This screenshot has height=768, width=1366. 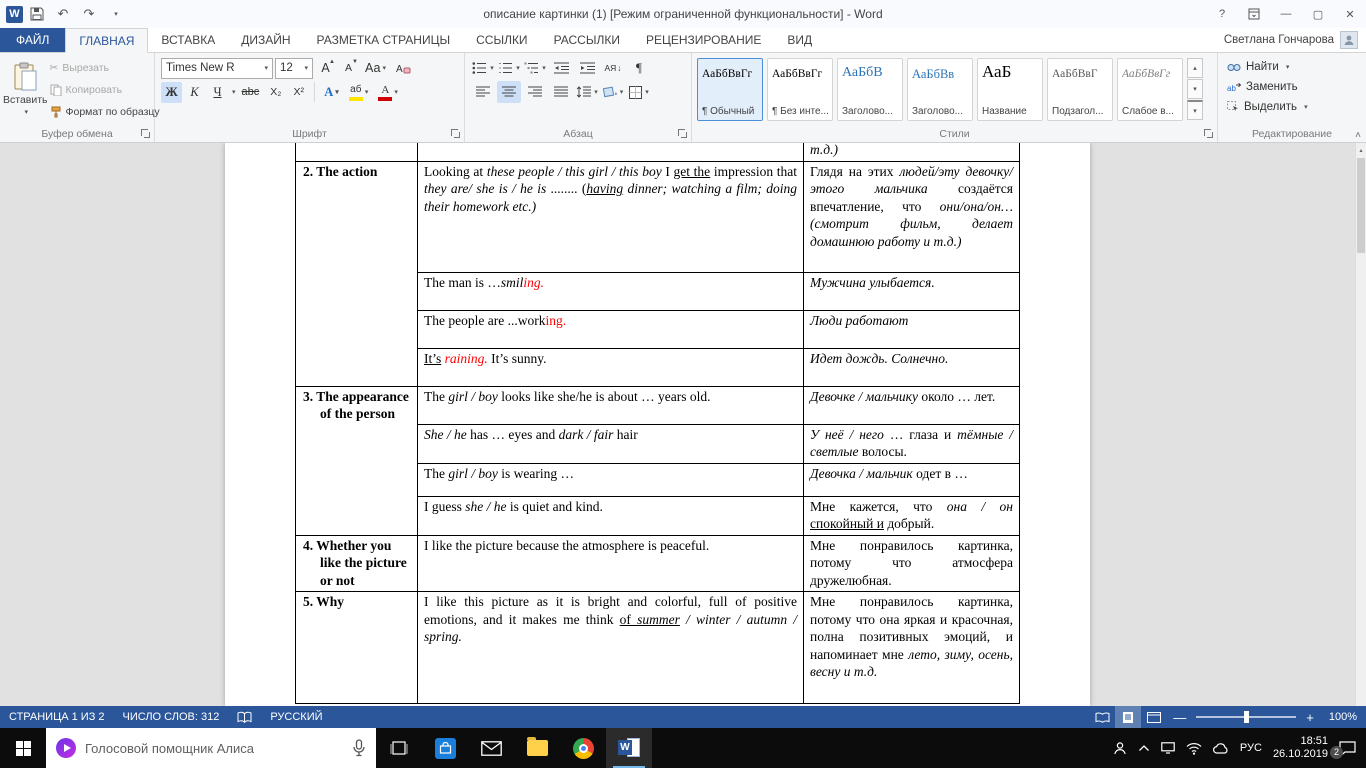 What do you see at coordinates (1318, 14) in the screenshot?
I see `maximize-button: ▢` at bounding box center [1318, 14].